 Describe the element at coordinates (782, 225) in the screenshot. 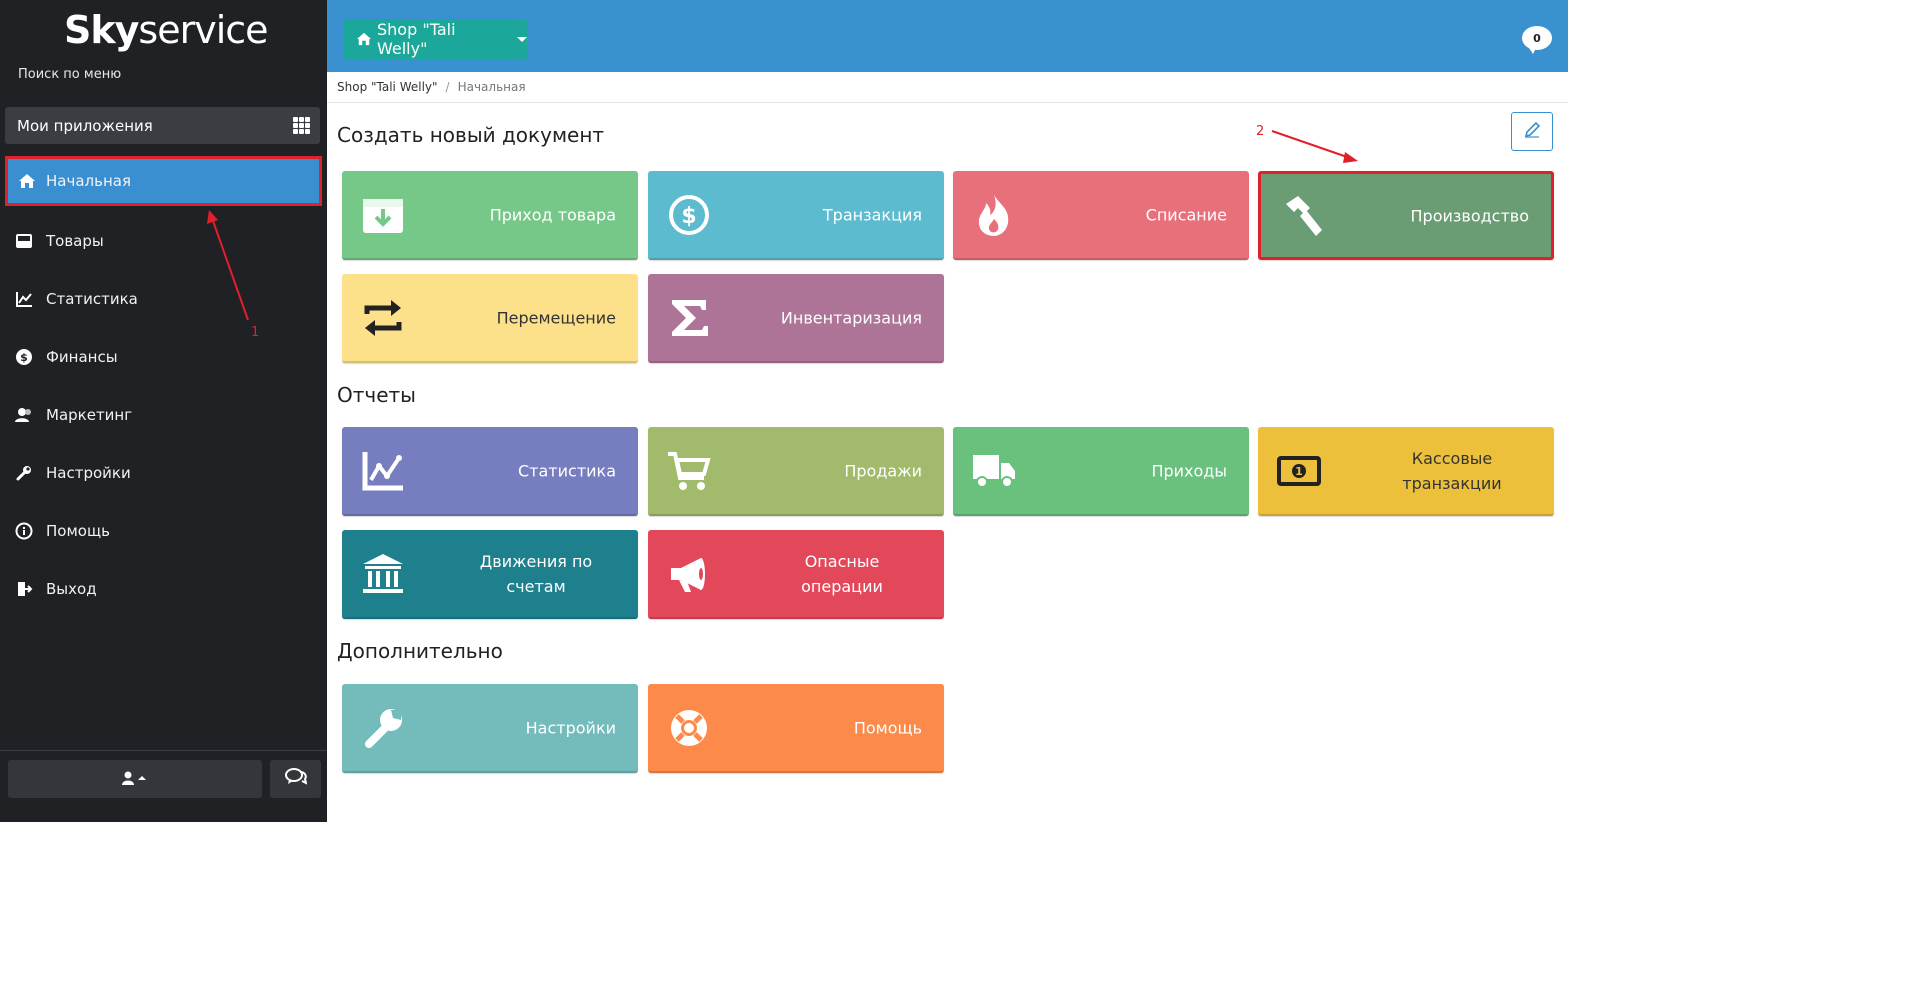

I see `annotation-arrows` at that location.